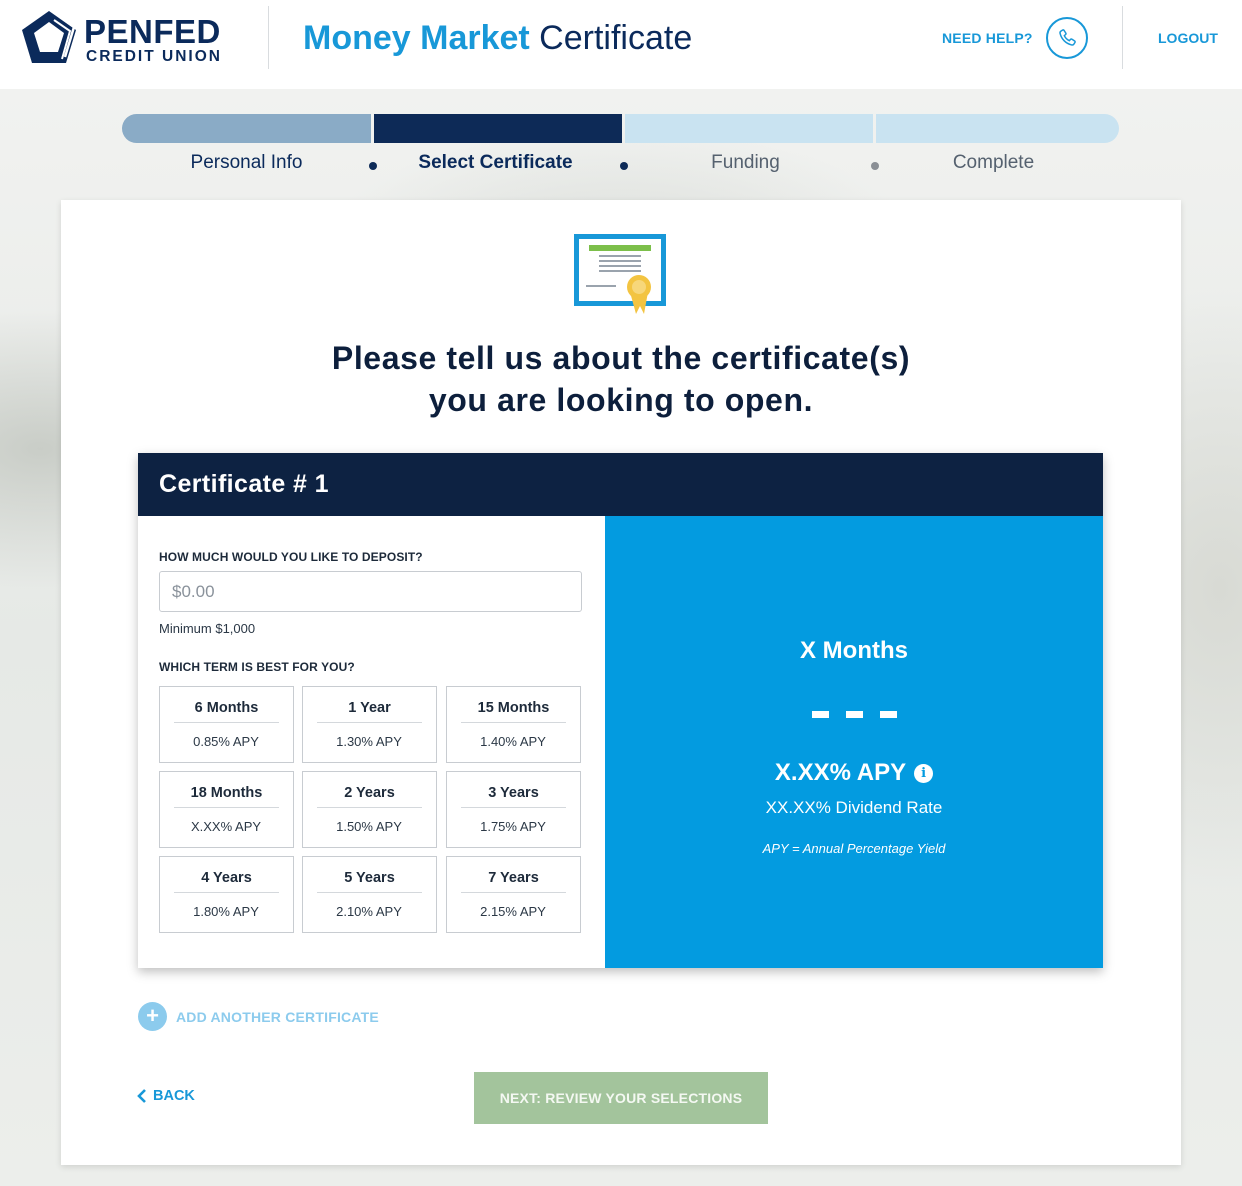  I want to click on term-name: 18 Months, so click(226, 796).